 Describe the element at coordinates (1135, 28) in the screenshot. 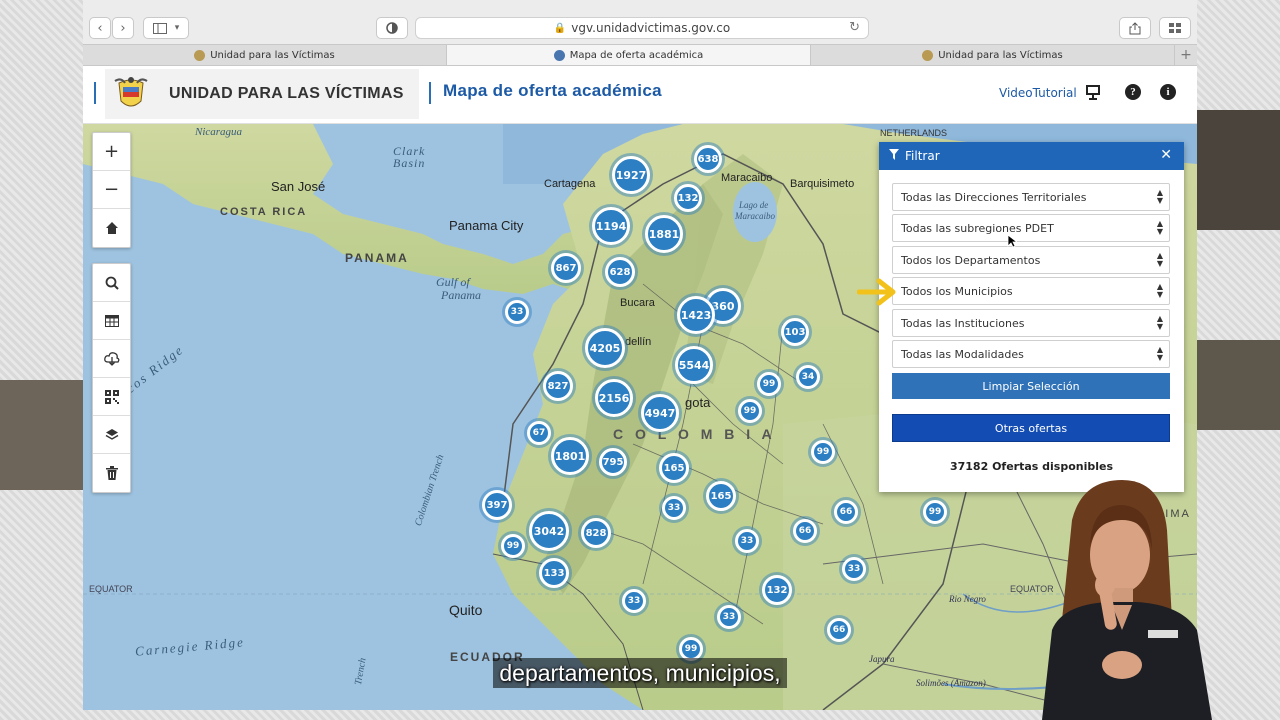

I see `share-button` at that location.